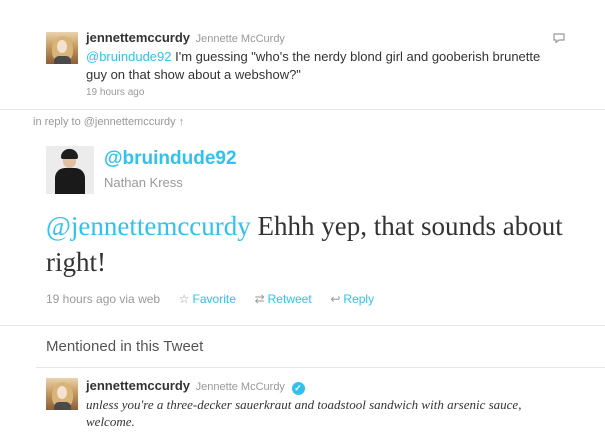 This screenshot has width=605, height=439. I want to click on mention-link: @jennettemccurdy, so click(148, 226).